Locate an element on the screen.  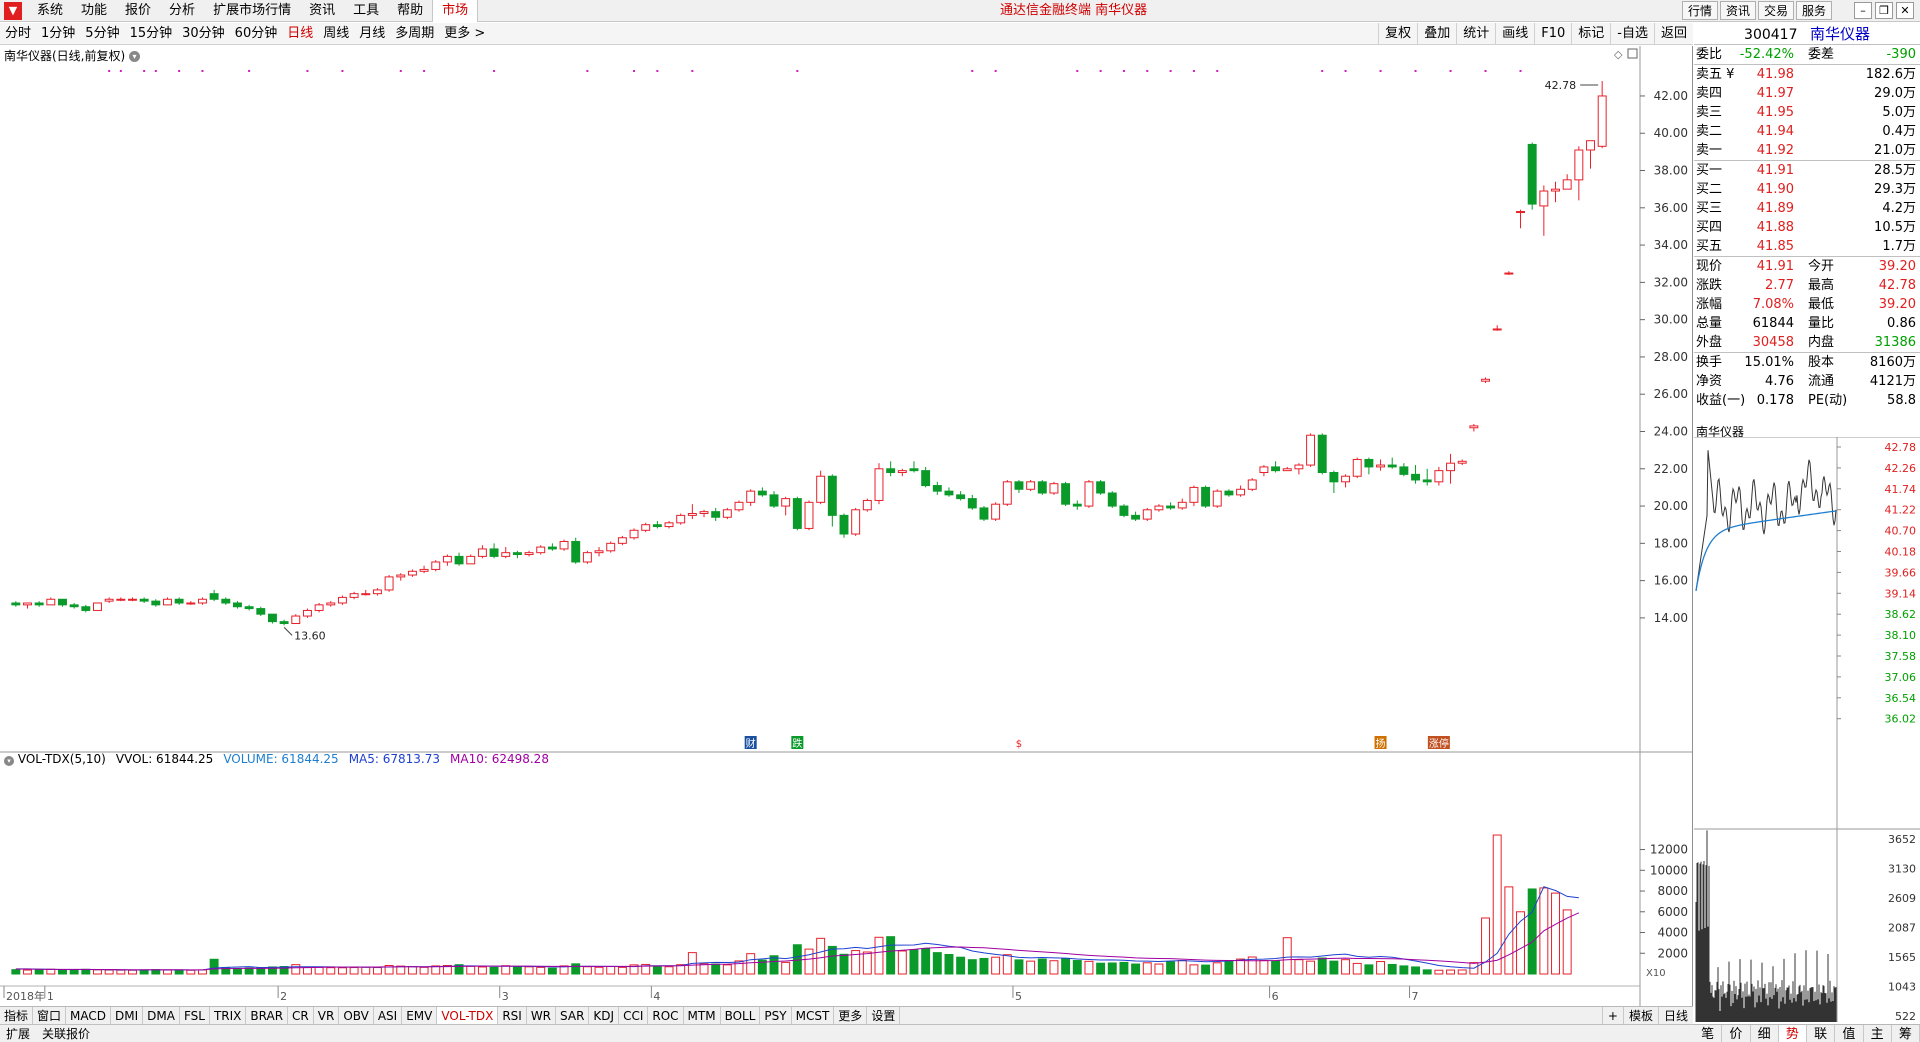
period-tab-4: 30分钟 is located at coordinates (203, 34).